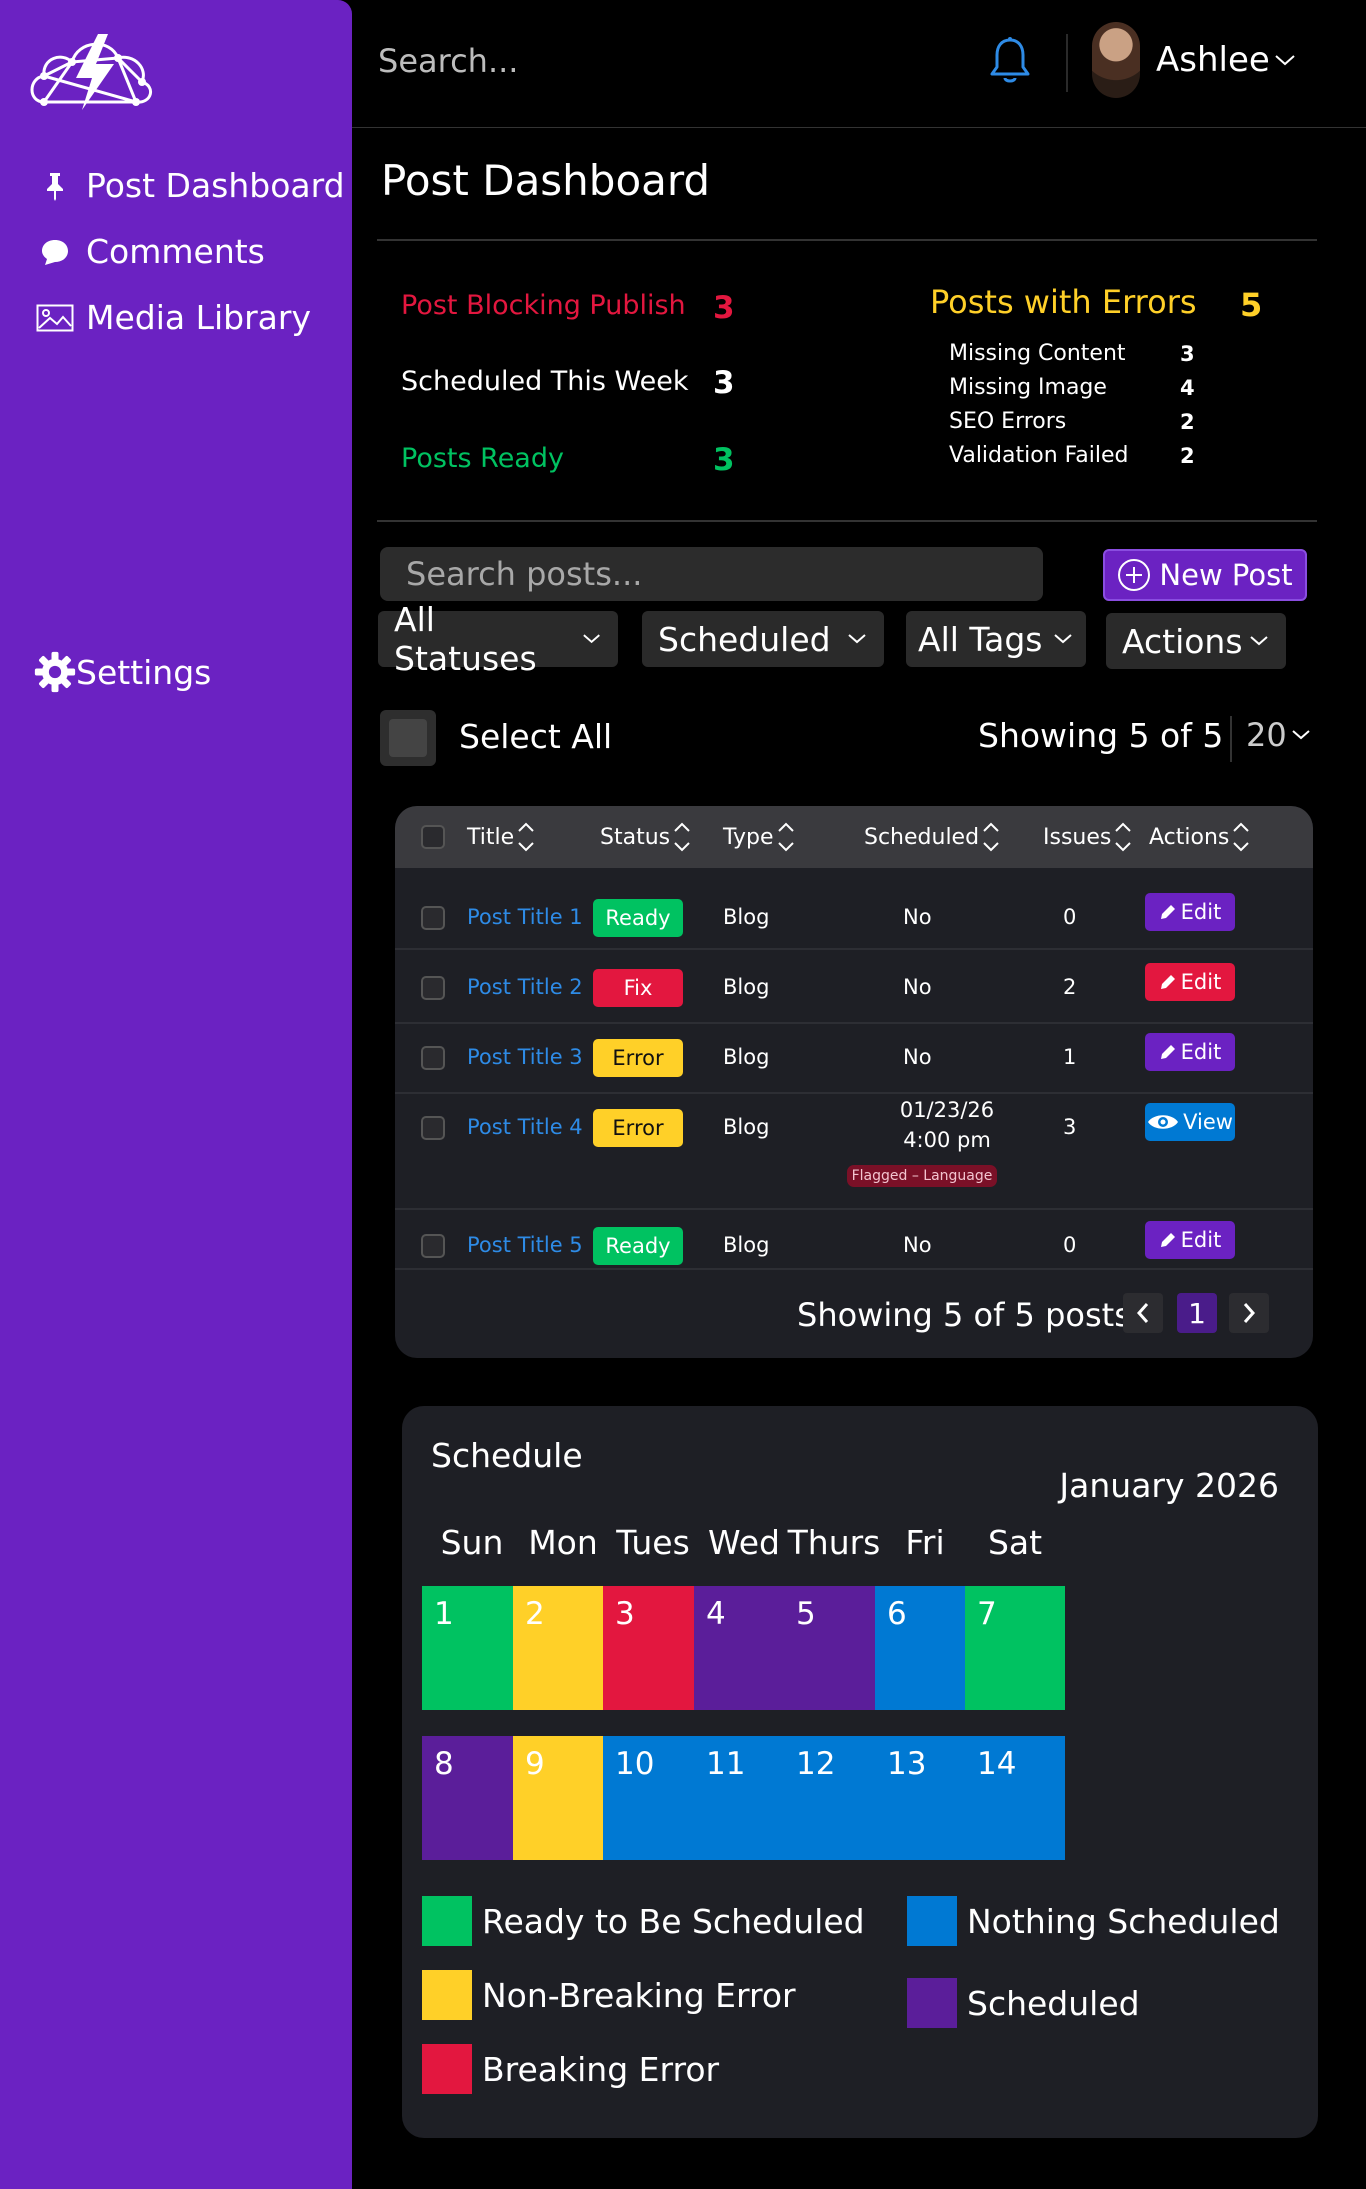  Describe the element at coordinates (1249, 1313) in the screenshot. I see `next-page-button` at that location.